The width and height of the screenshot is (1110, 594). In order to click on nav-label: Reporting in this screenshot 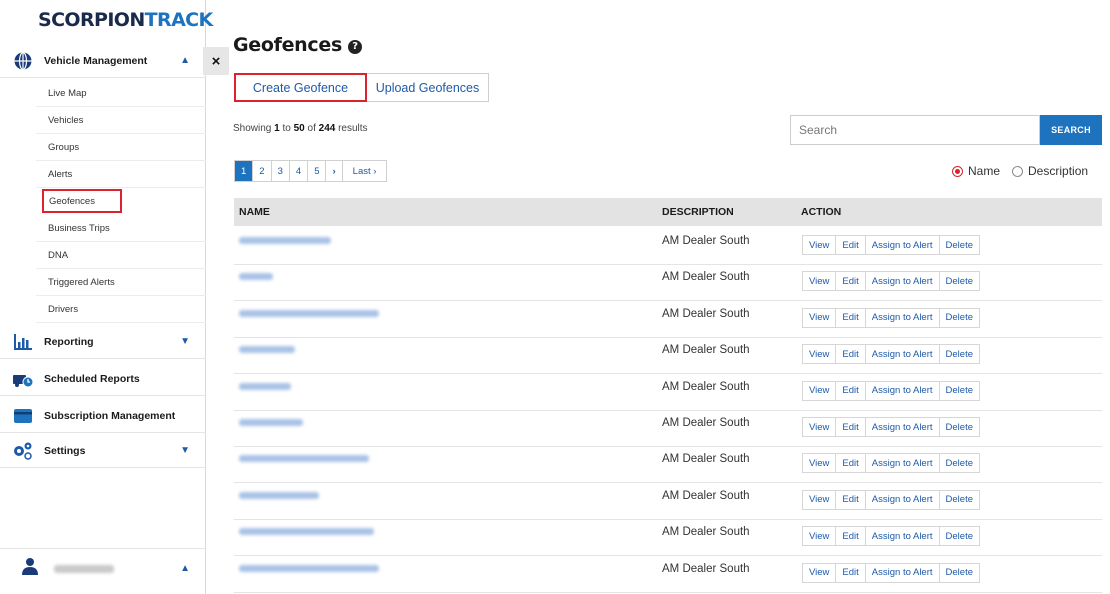, I will do `click(69, 341)`.